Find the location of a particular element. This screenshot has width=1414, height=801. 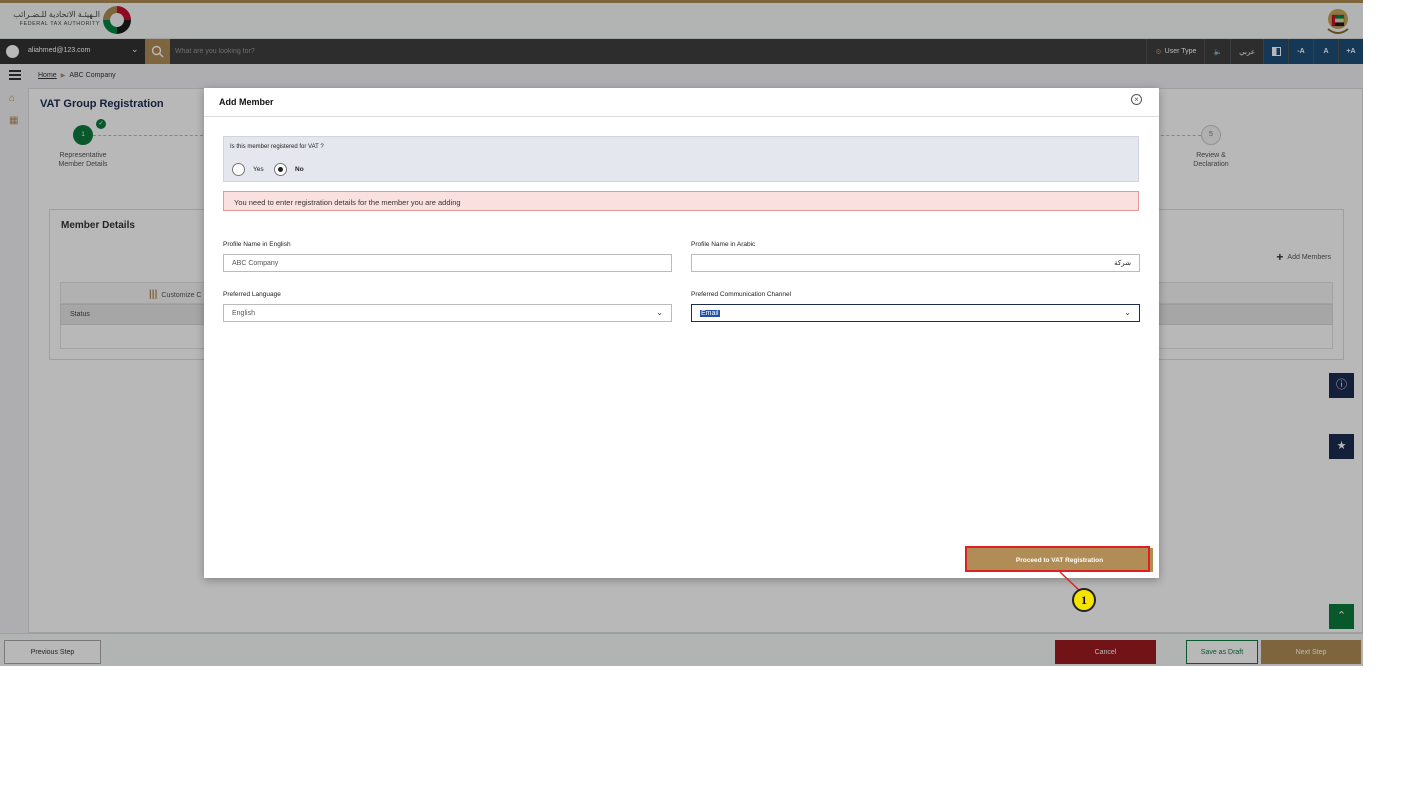

annotation-callout-badge: 1 is located at coordinates (1084, 600).